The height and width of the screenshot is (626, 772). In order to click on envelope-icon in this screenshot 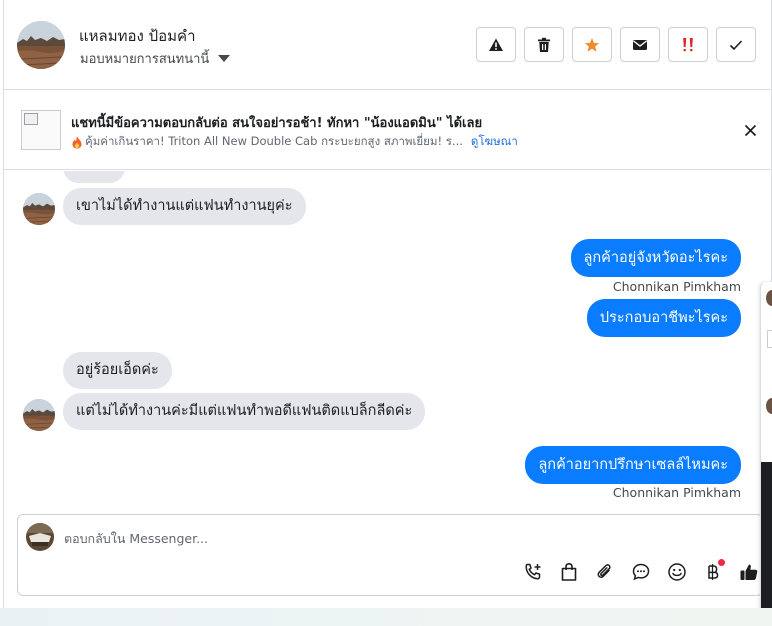, I will do `click(640, 44)`.